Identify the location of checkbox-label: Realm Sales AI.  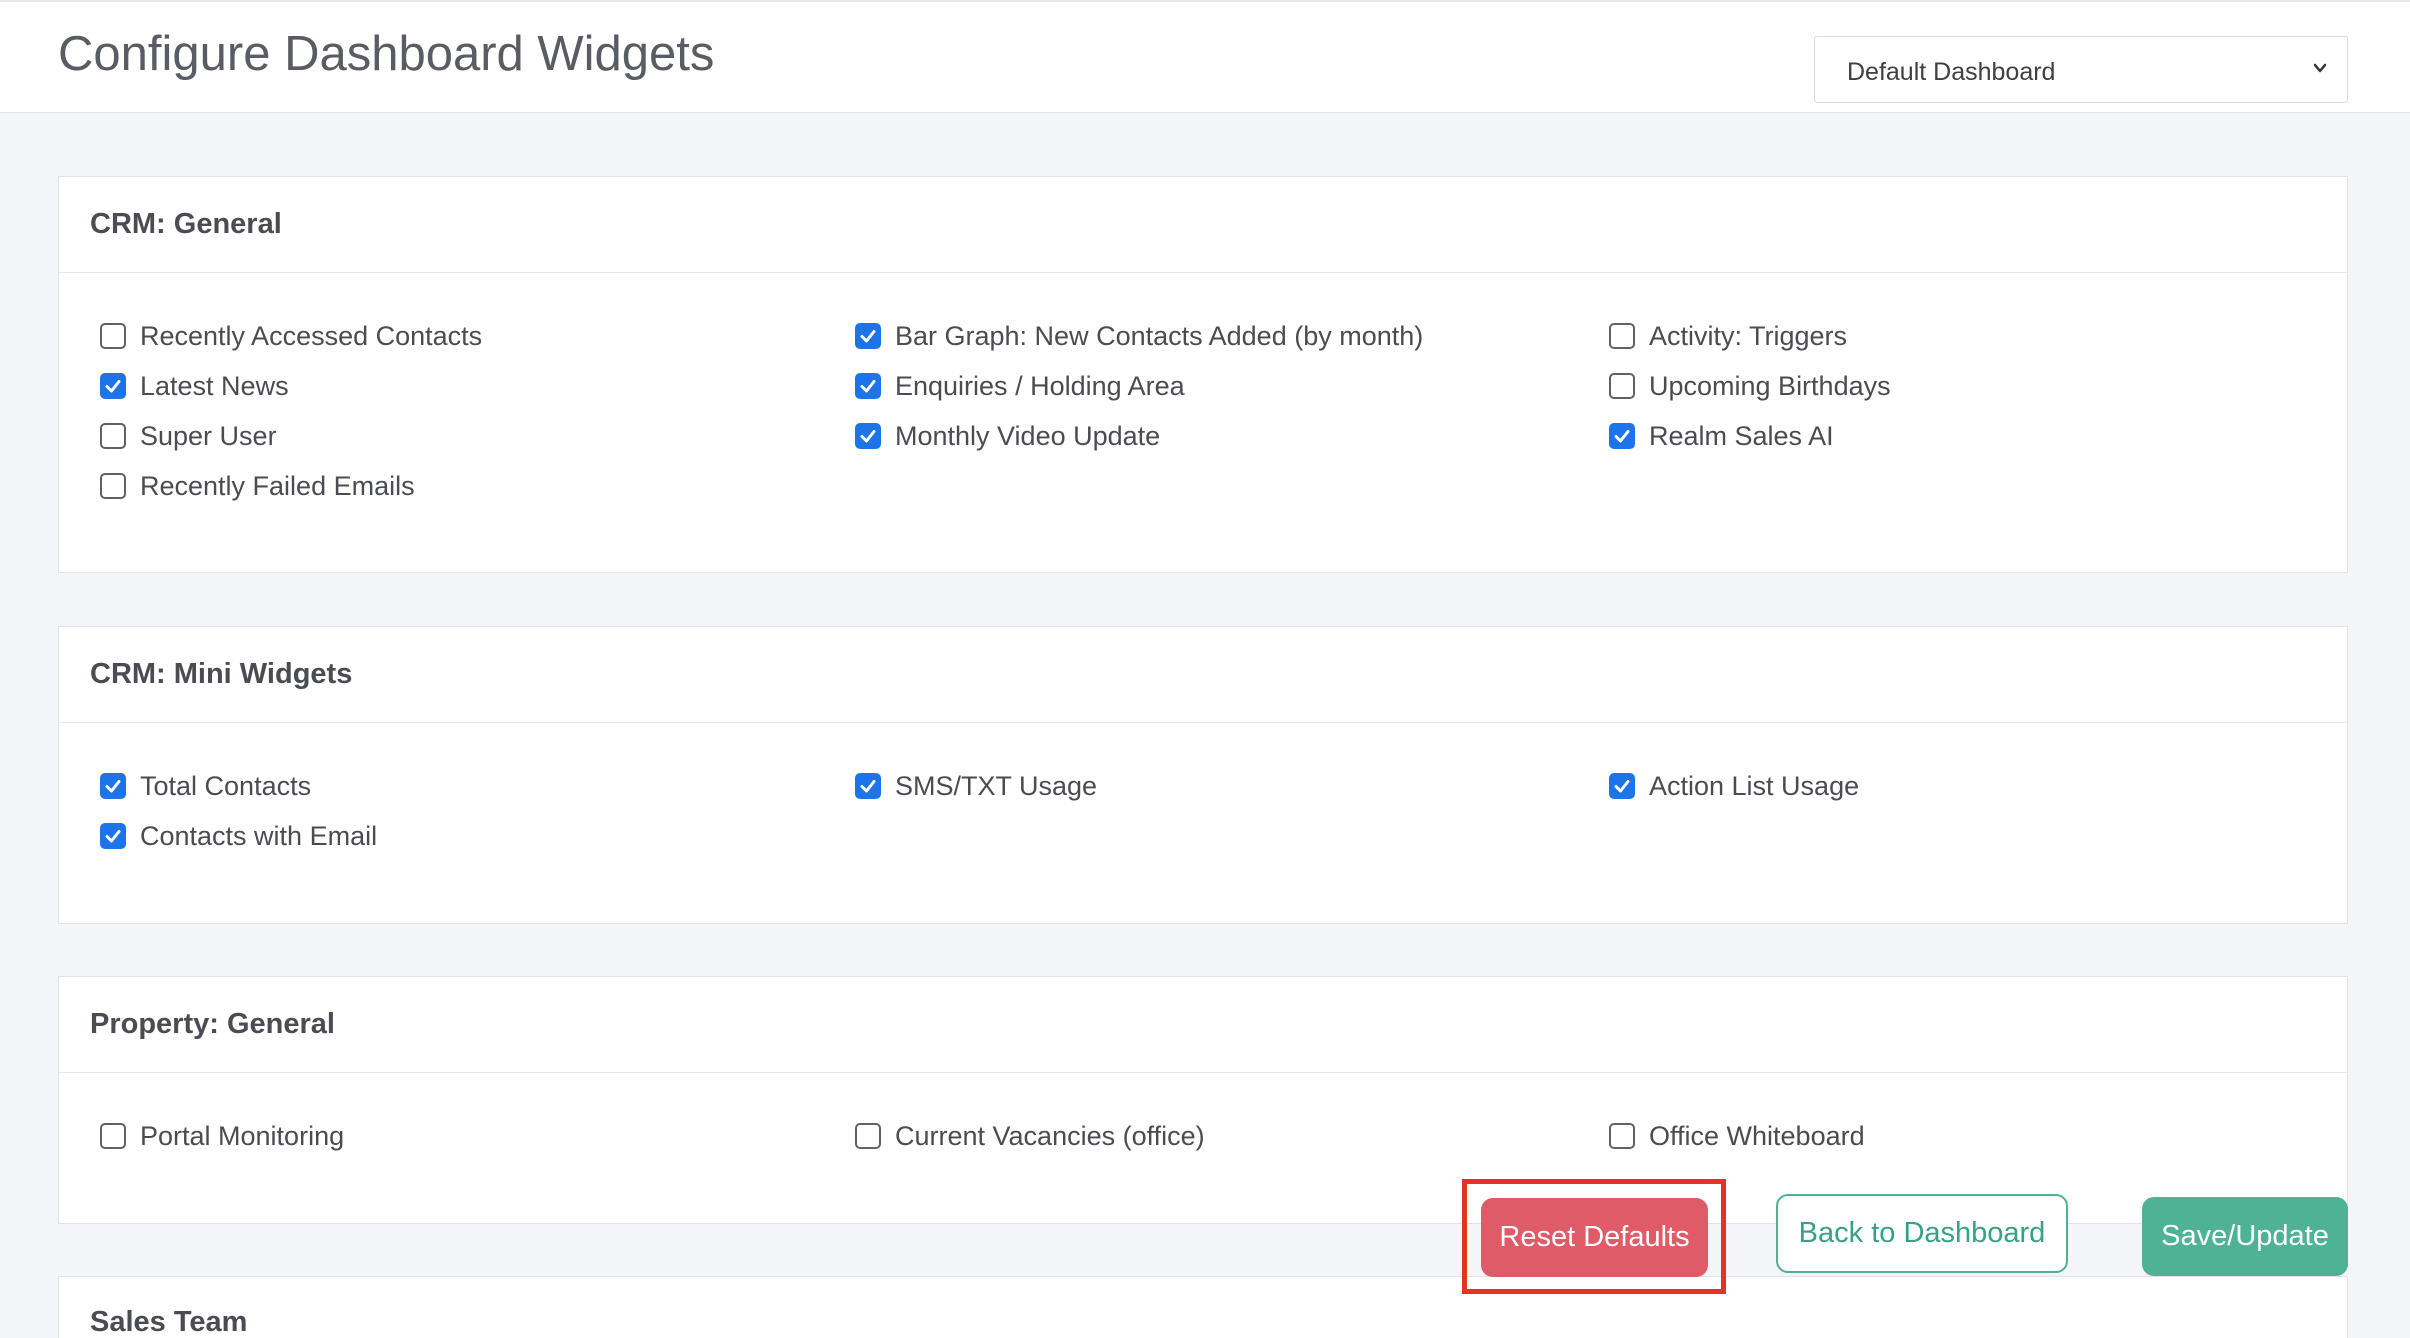
(1741, 435).